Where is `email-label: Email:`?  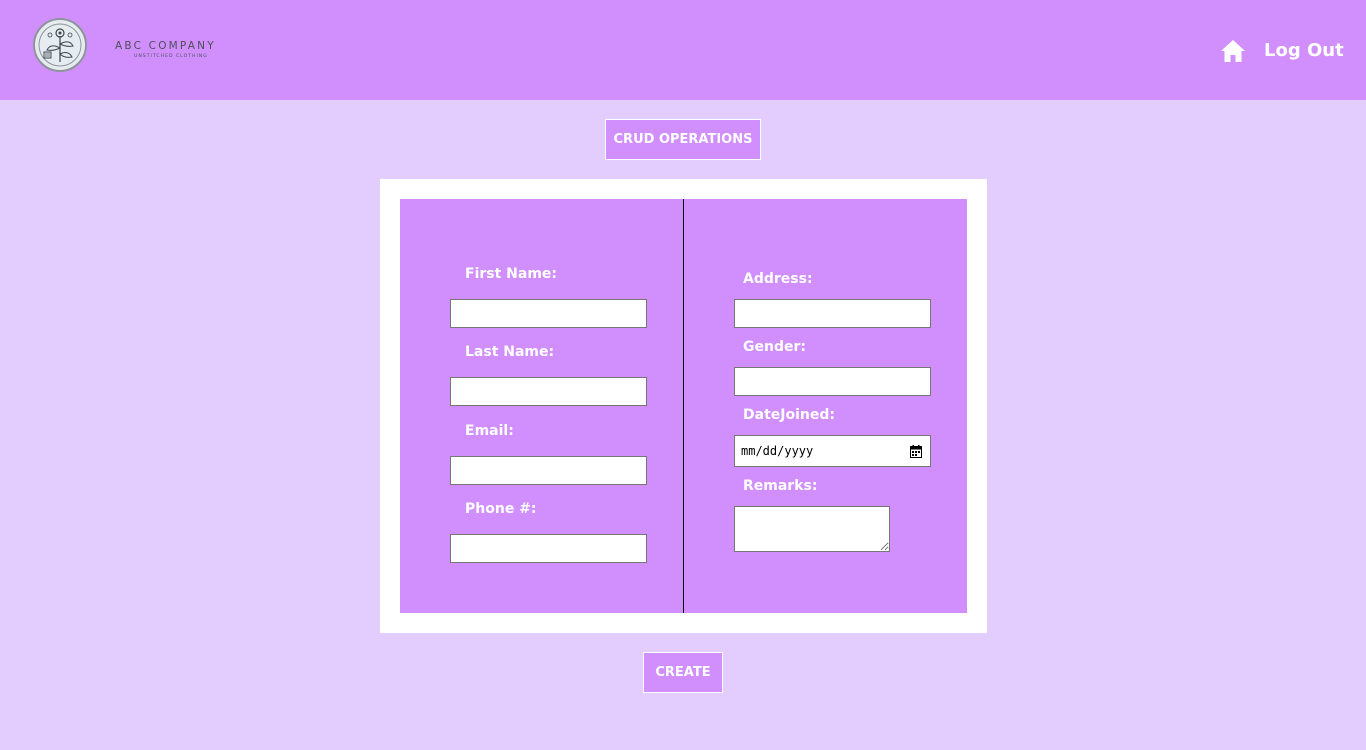
email-label: Email: is located at coordinates (489, 431).